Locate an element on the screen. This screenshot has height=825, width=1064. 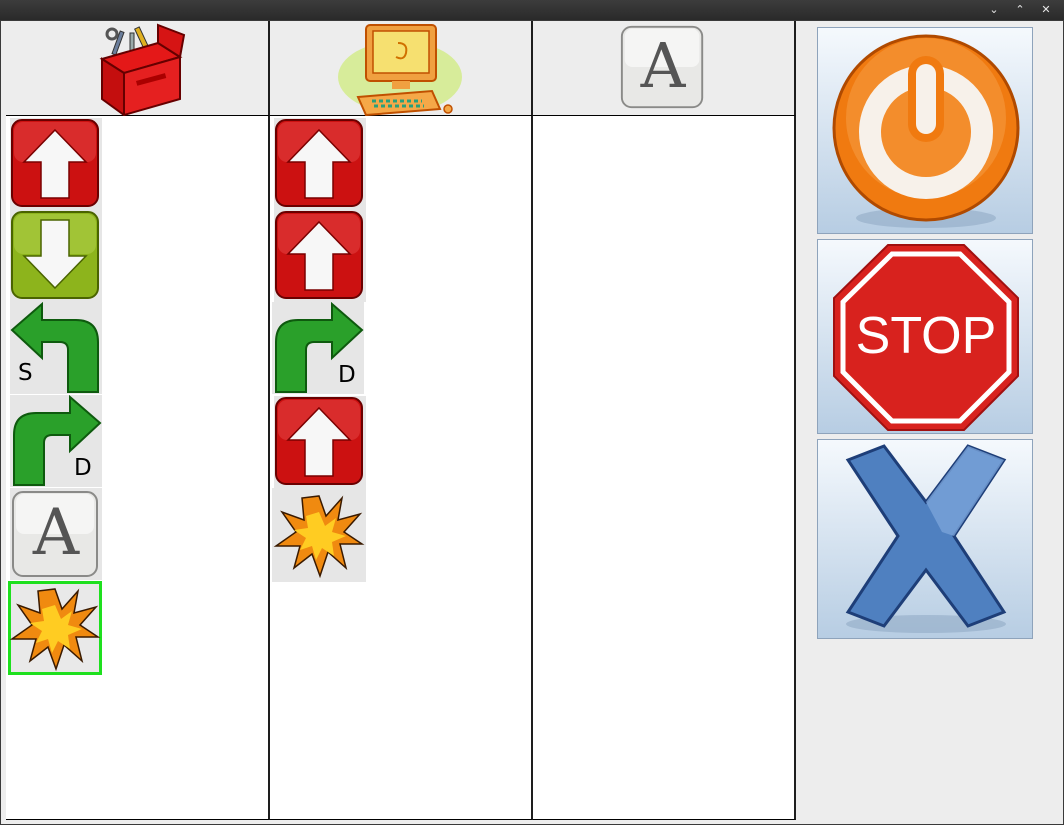
stop-label: STOP is located at coordinates (926, 336).